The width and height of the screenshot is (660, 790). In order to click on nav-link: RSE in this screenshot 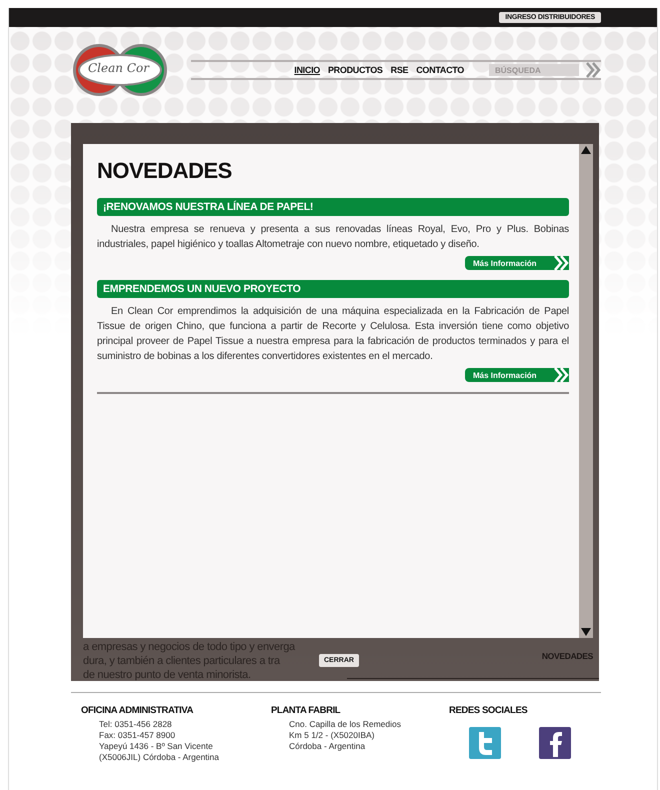, I will do `click(400, 70)`.